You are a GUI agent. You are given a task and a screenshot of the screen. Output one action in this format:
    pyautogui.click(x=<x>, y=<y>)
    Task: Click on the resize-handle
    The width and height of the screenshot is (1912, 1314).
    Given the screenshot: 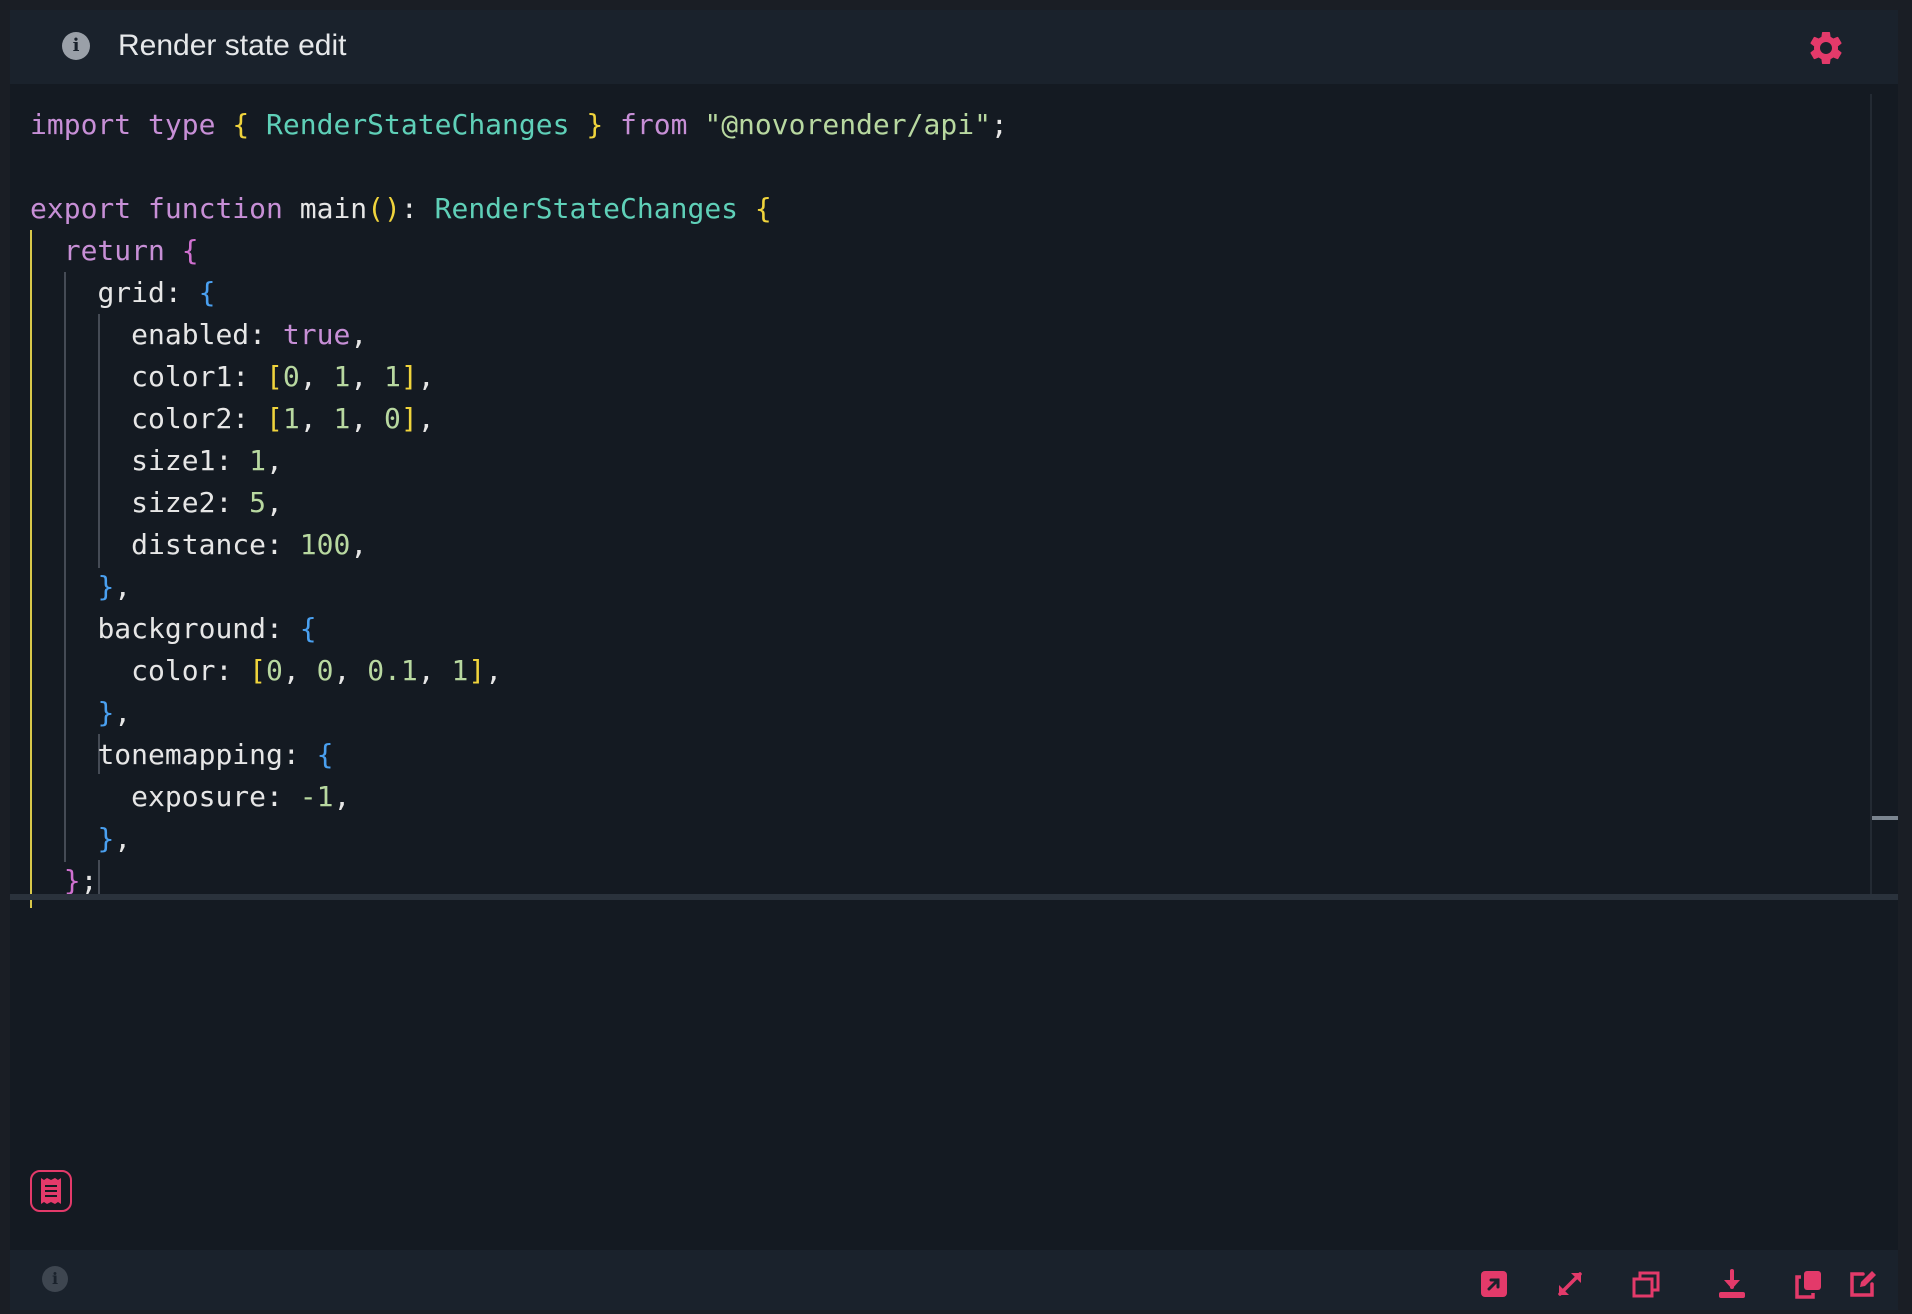 What is the action you would take?
    pyautogui.click(x=954, y=897)
    